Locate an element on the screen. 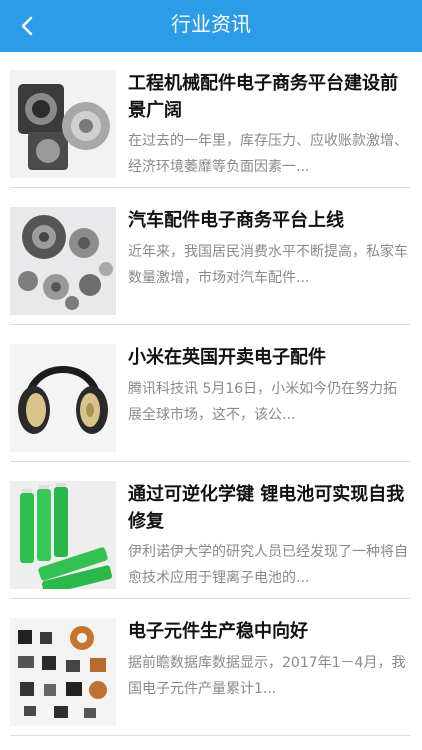  electronic-components-image is located at coordinates (63, 672).